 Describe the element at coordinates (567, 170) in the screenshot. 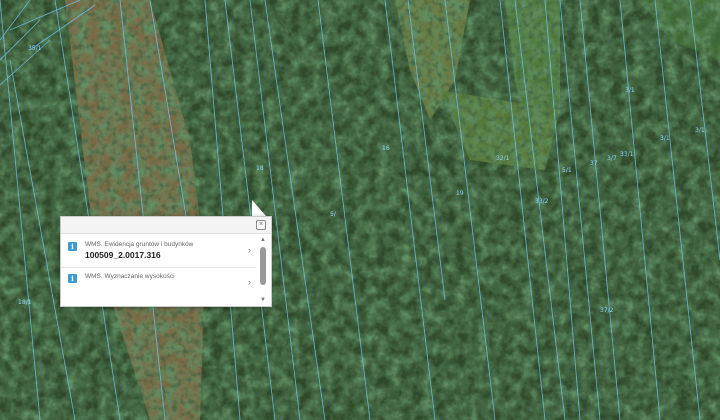

I see `parcel-number-label: 5/1` at that location.